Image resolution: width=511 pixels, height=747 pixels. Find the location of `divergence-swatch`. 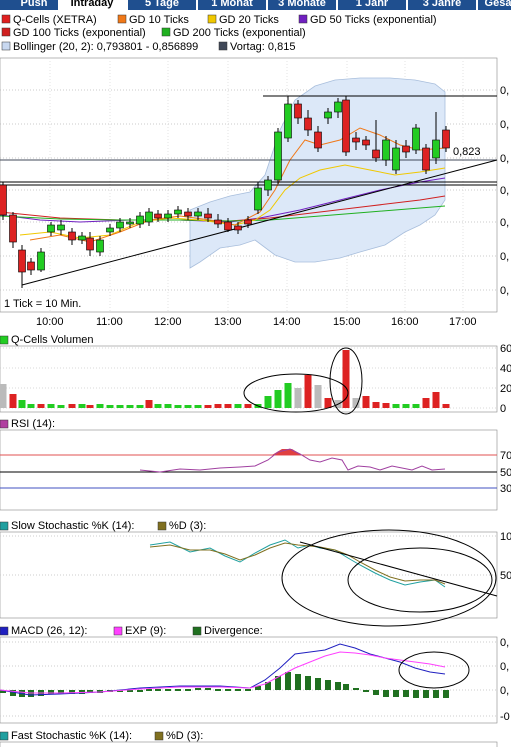

divergence-swatch is located at coordinates (197, 631).